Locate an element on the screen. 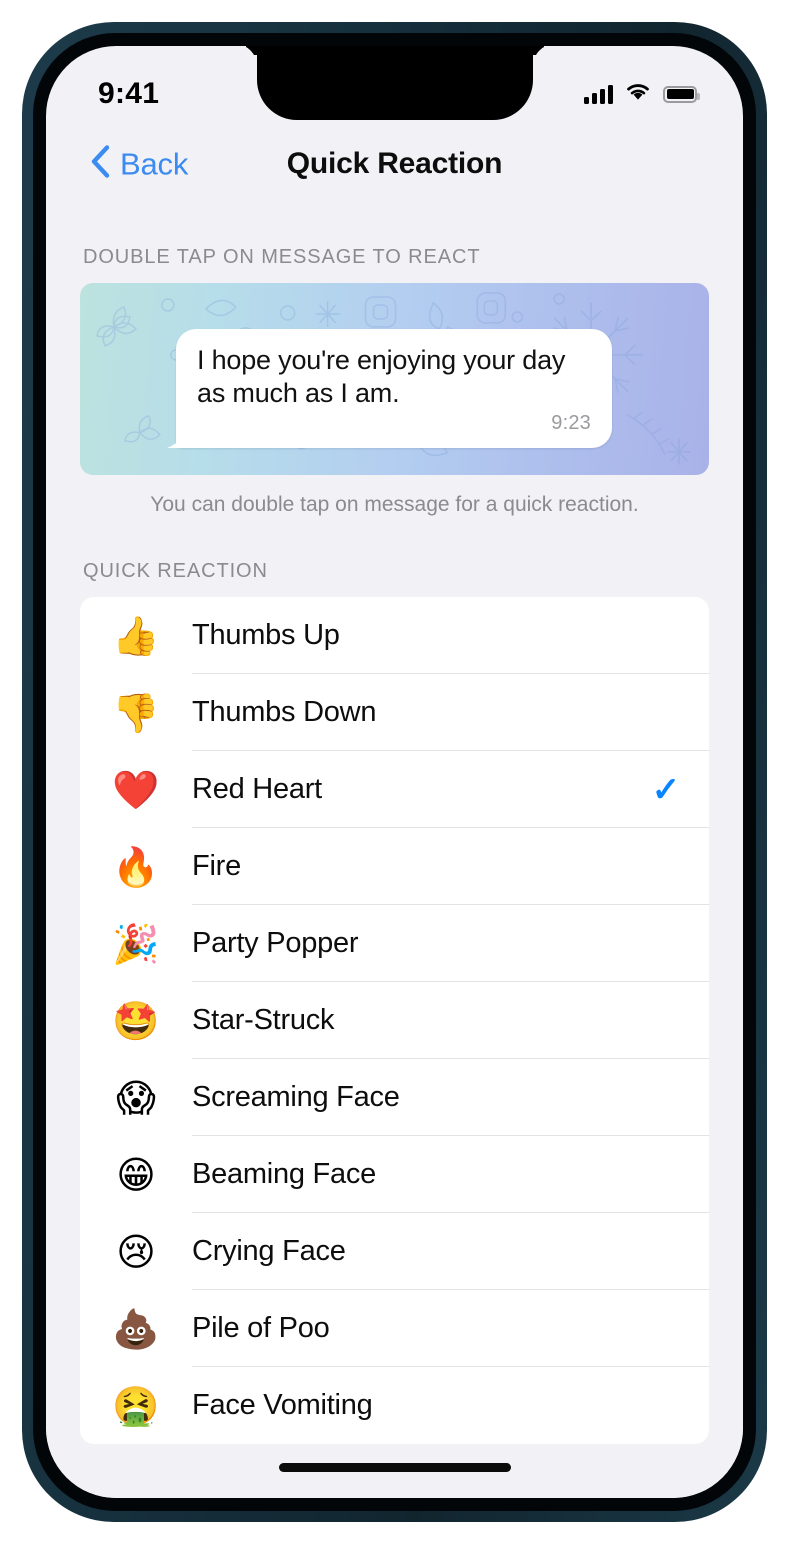 The height and width of the screenshot is (1560, 789). wifi-icon is located at coordinates (638, 94).